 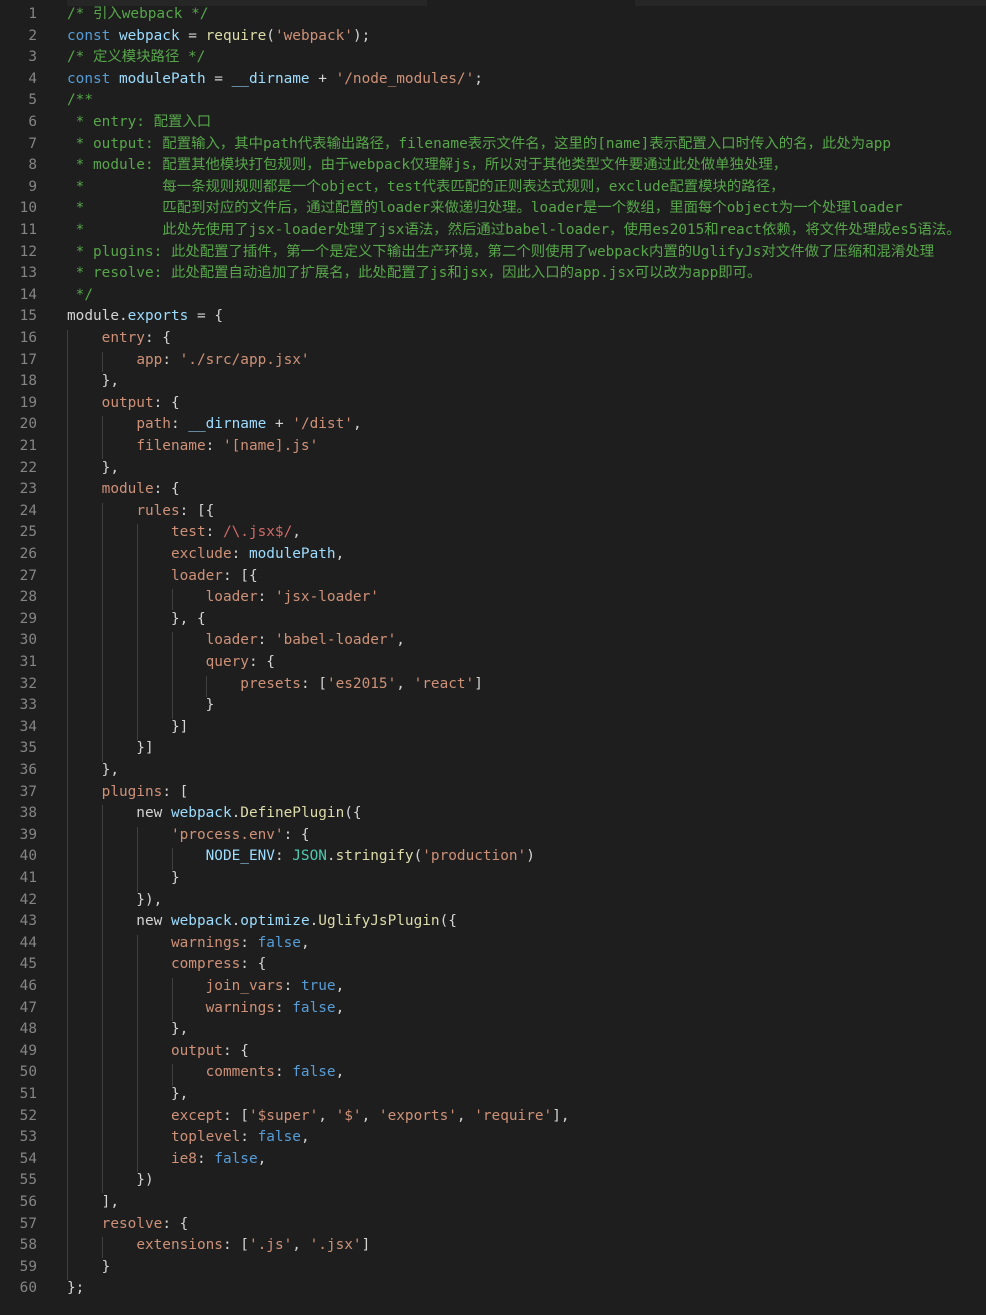 I want to click on code-line: 23 module: {, so click(x=493, y=490).